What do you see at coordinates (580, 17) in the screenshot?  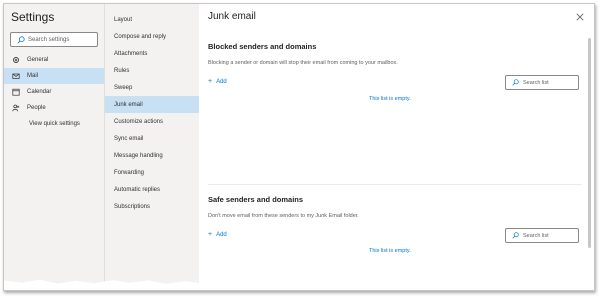 I see `close-icon` at bounding box center [580, 17].